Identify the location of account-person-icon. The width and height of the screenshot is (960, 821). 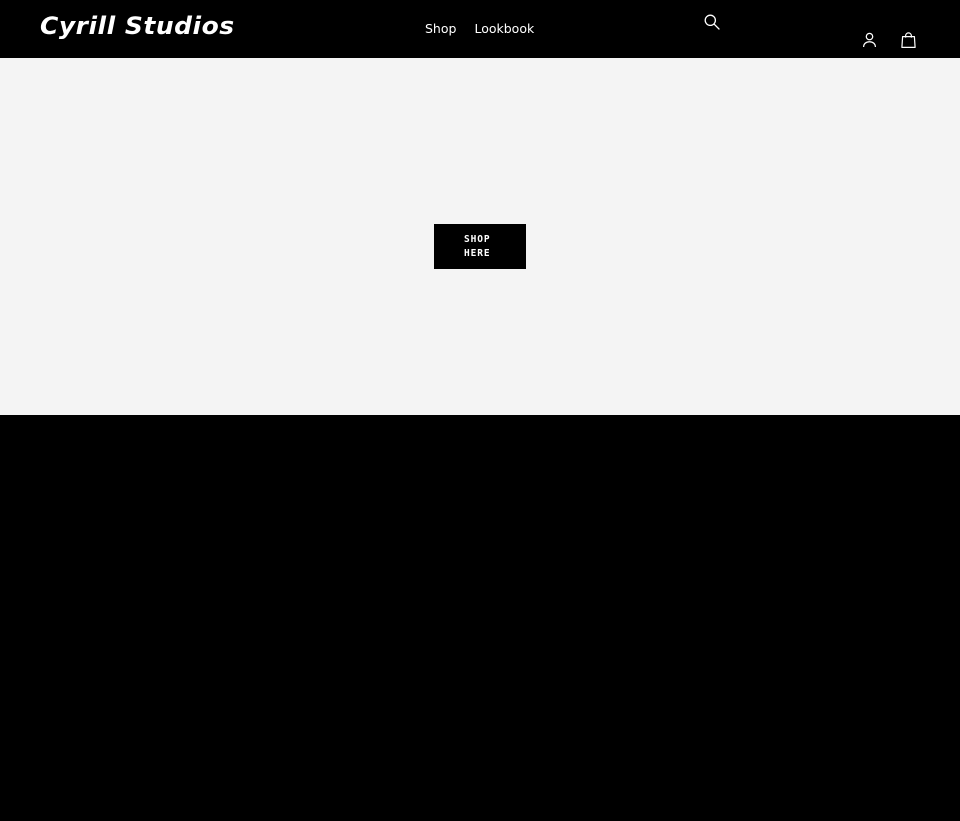
(869, 40).